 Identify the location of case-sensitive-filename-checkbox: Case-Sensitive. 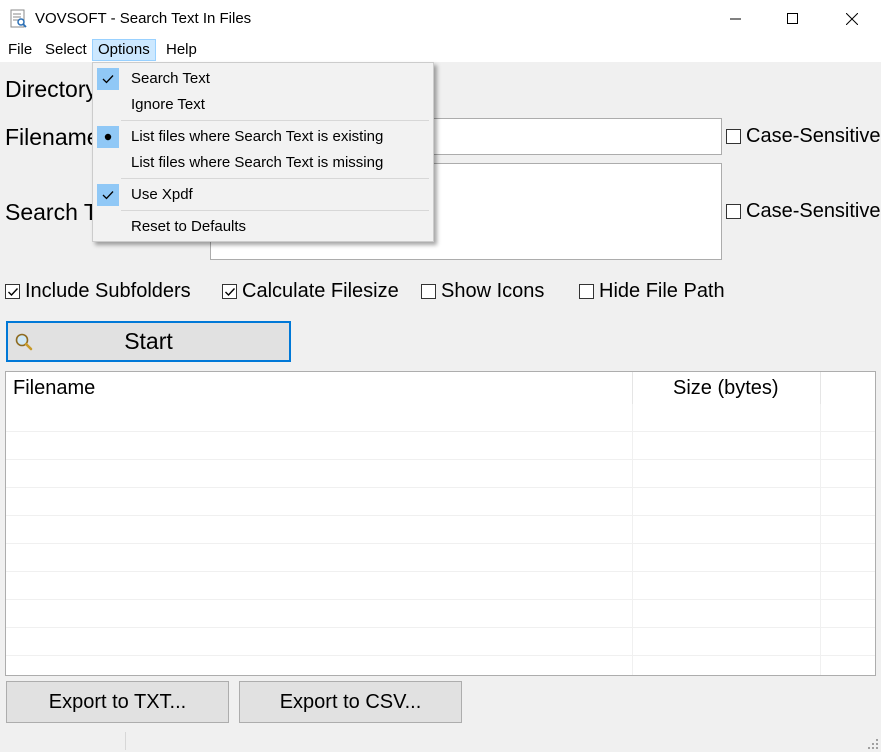
(803, 136).